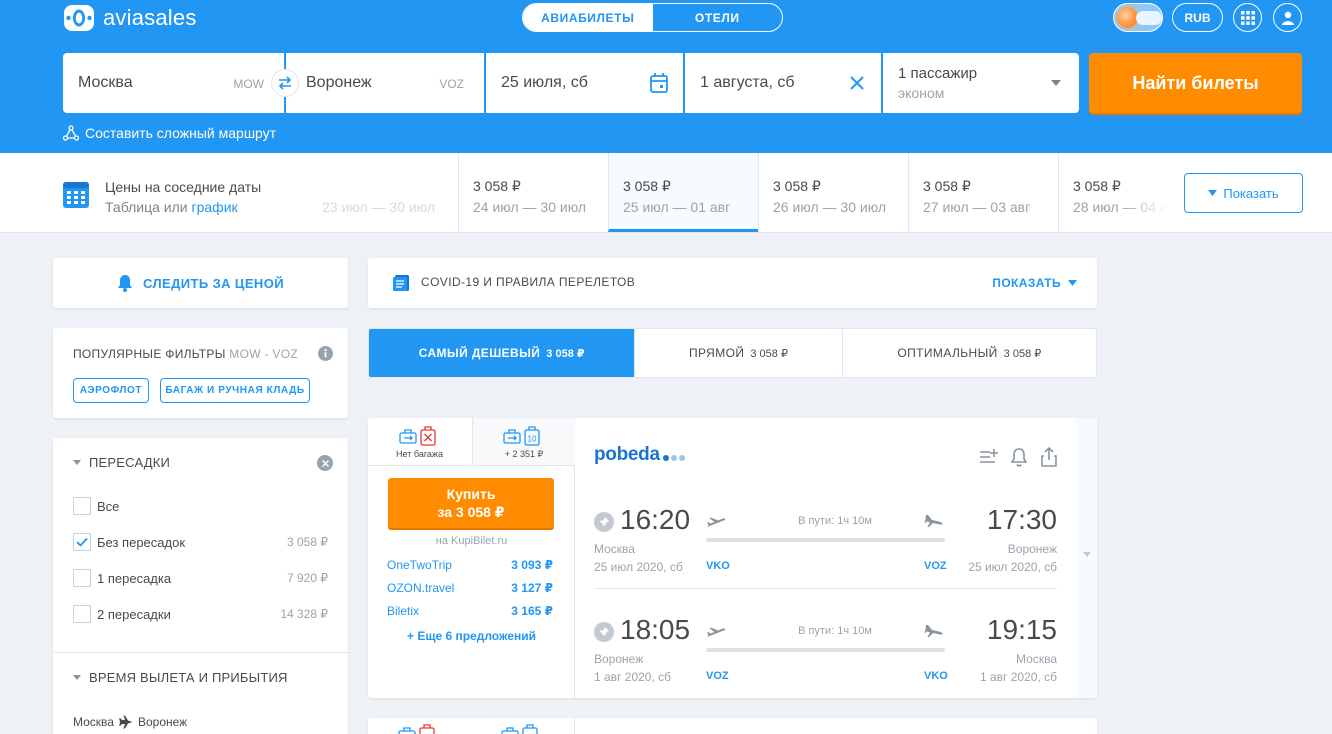 The image size is (1332, 734). I want to click on show-nearby-button: Показать, so click(1243, 193).